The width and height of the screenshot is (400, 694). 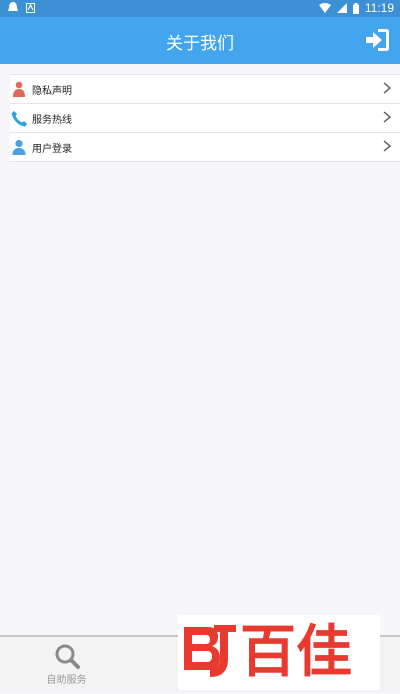 I want to click on menu-item-label: 服务热线, so click(x=52, y=120).